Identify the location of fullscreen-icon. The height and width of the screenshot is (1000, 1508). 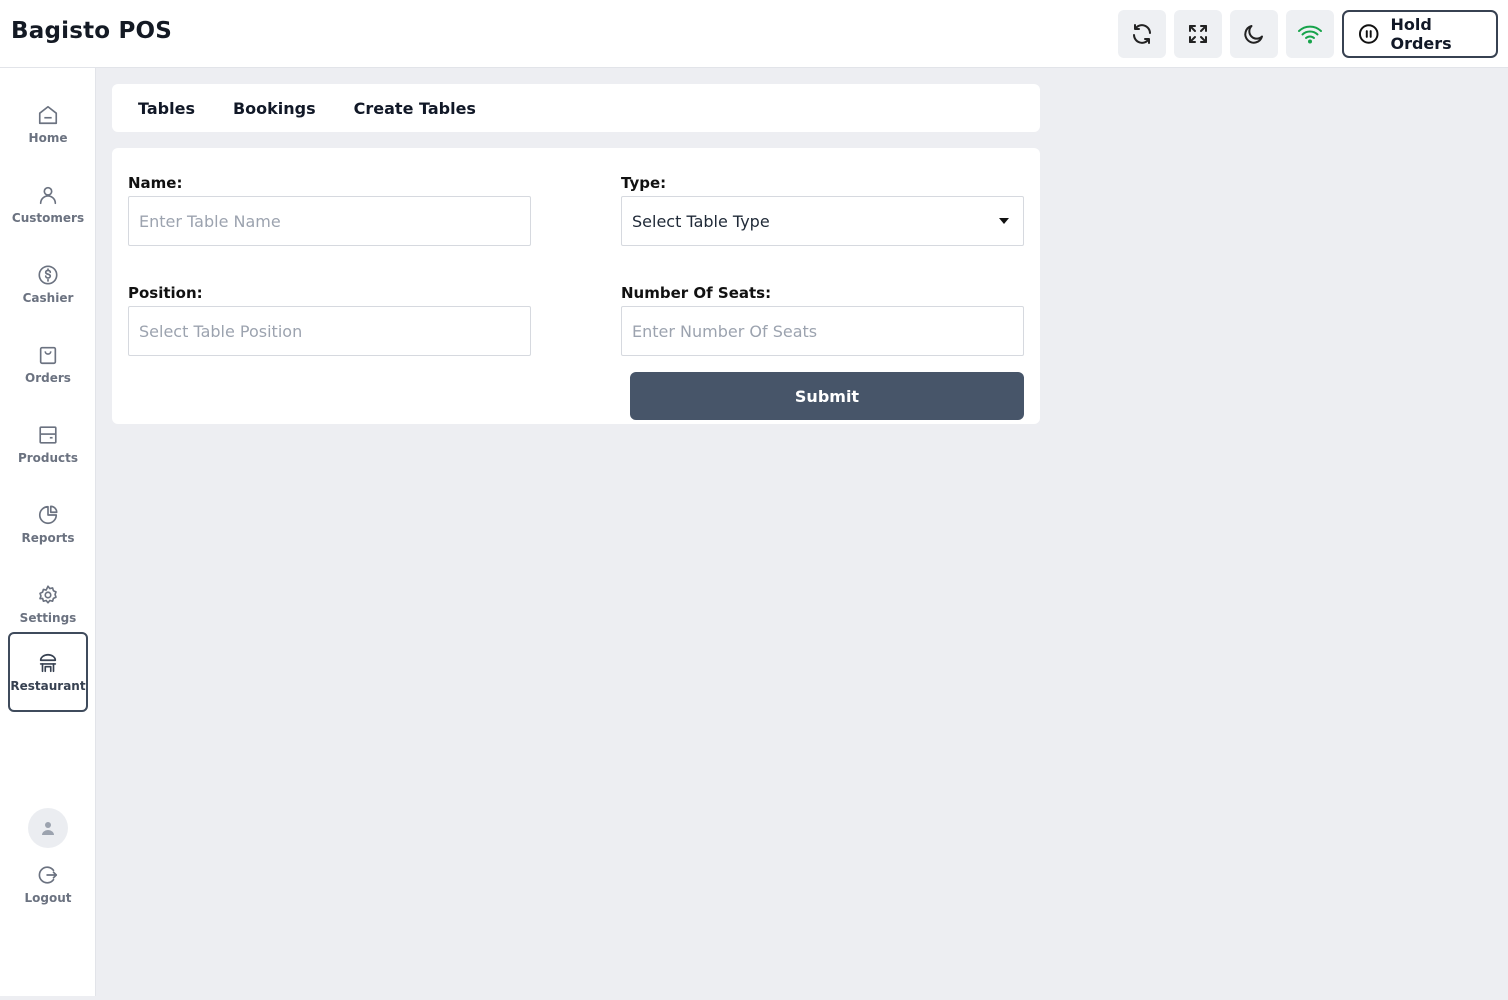
(1198, 34).